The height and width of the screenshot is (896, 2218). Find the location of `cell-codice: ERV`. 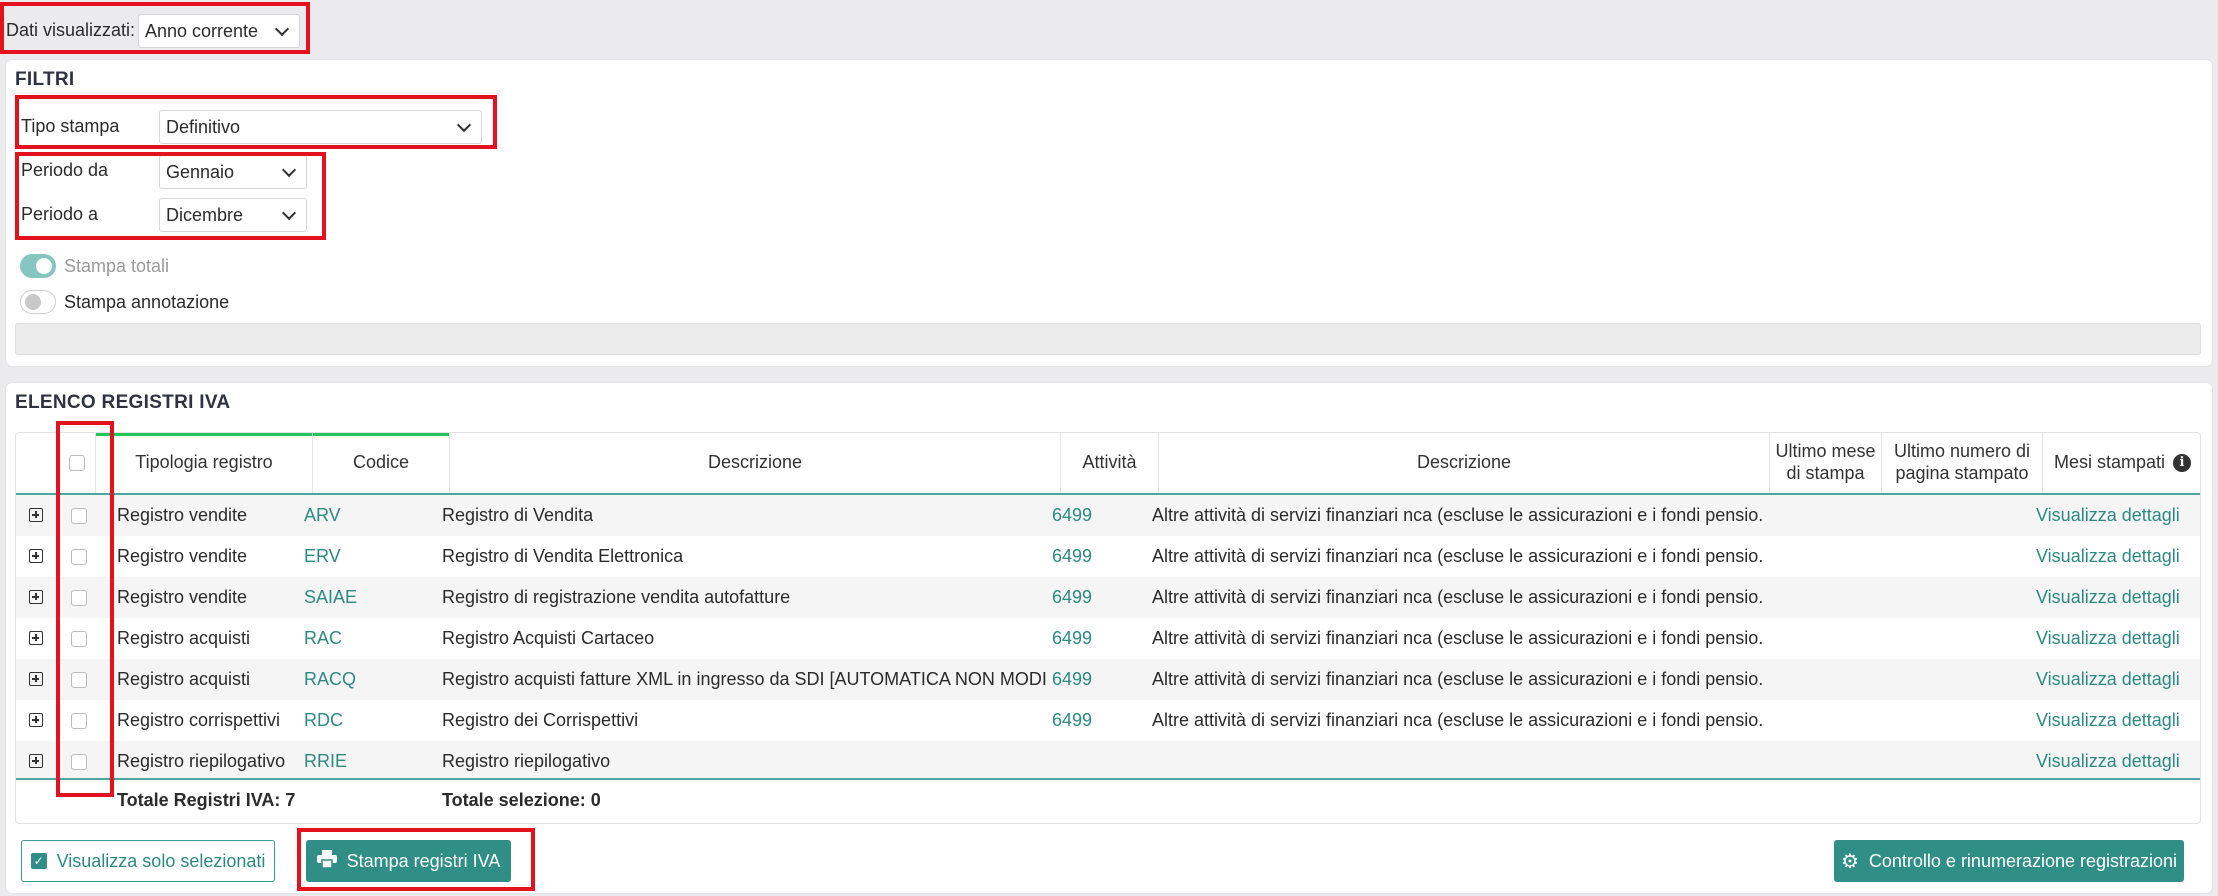

cell-codice: ERV is located at coordinates (372, 556).